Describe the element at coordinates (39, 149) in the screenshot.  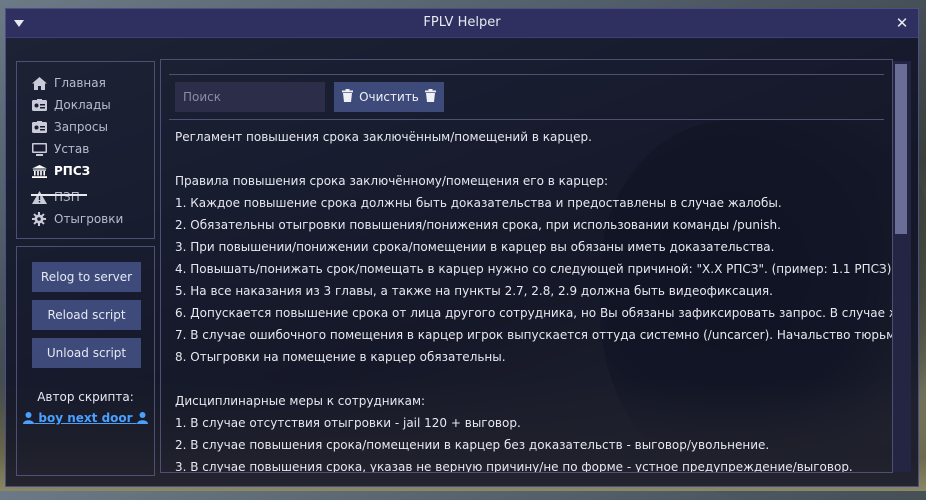
I see `monitor-icon` at that location.